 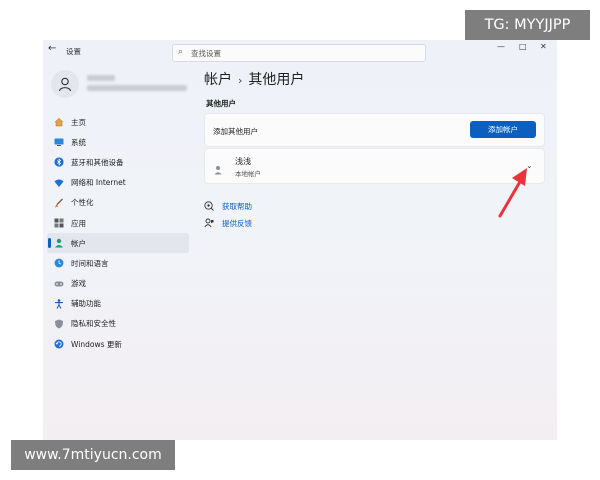 What do you see at coordinates (527, 25) in the screenshot?
I see `watermark-tg: TG: MYYJJPP` at bounding box center [527, 25].